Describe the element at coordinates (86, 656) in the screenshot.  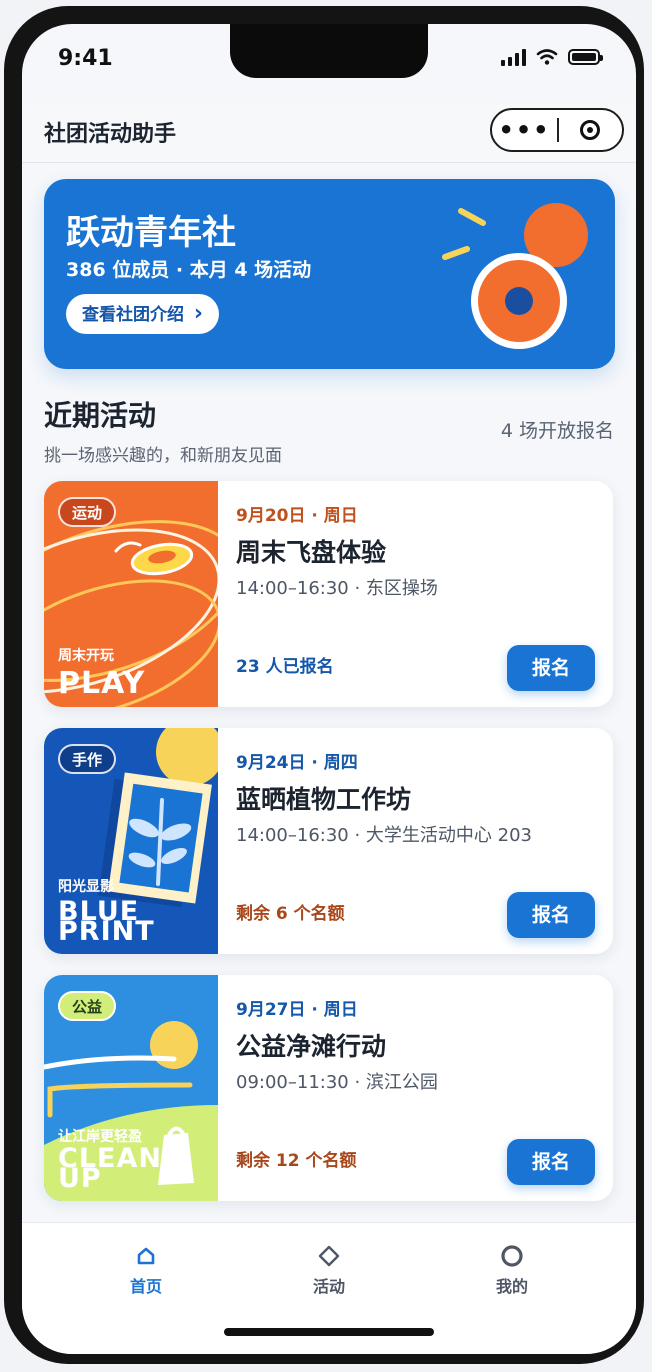
I see `art-caption: 周末开玩` at that location.